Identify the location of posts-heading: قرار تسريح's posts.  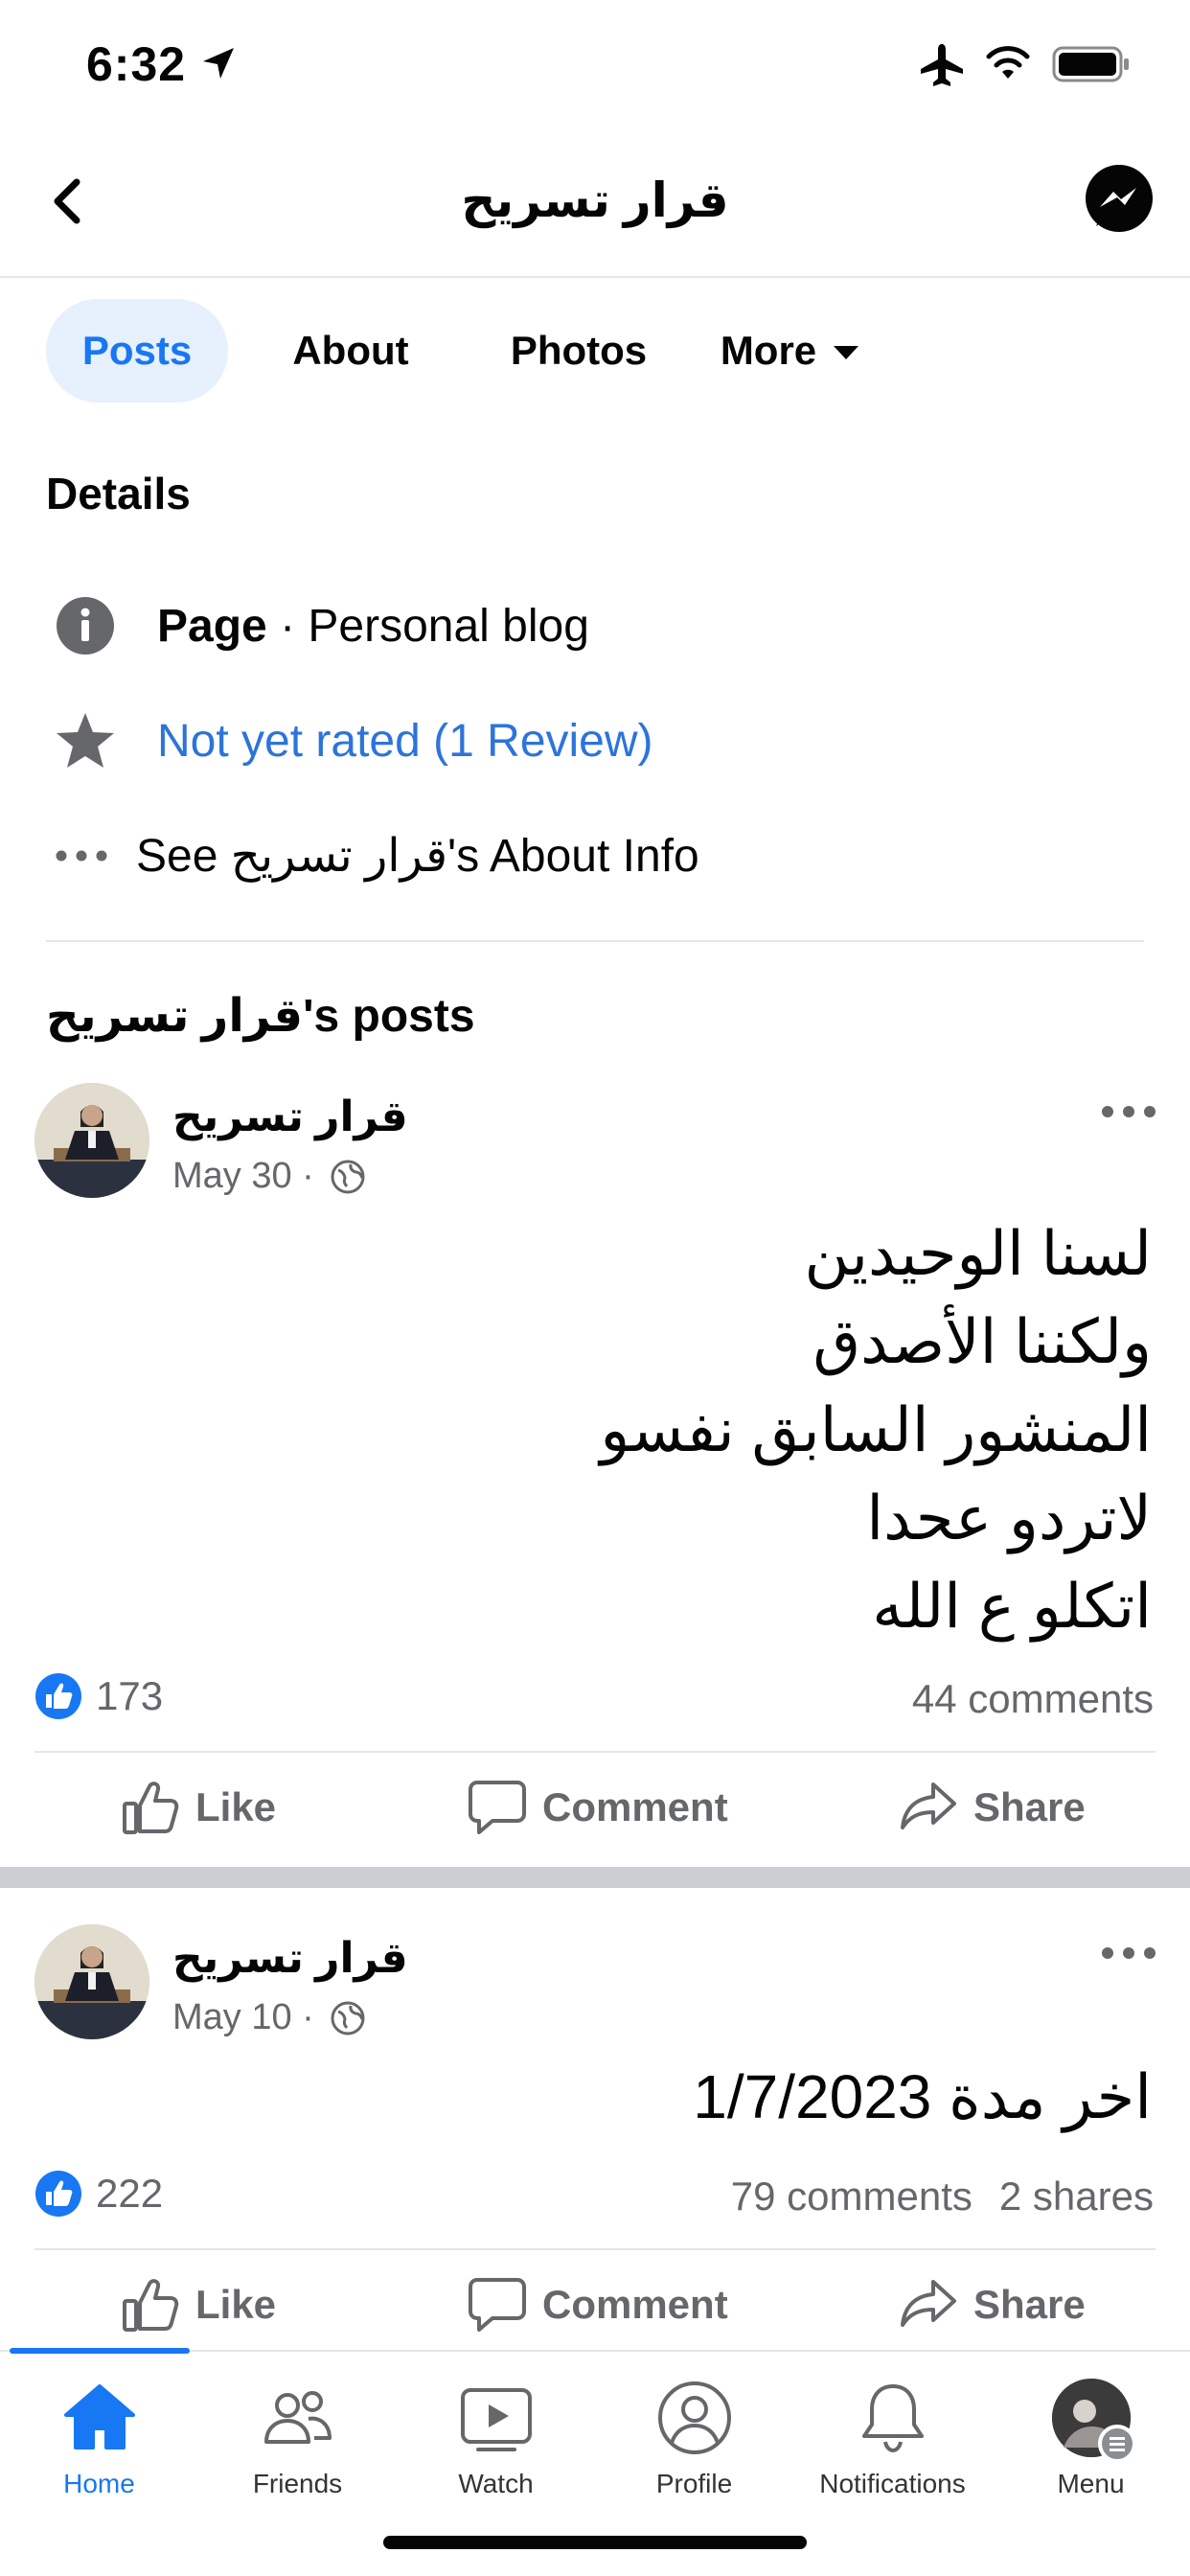
(261, 1016).